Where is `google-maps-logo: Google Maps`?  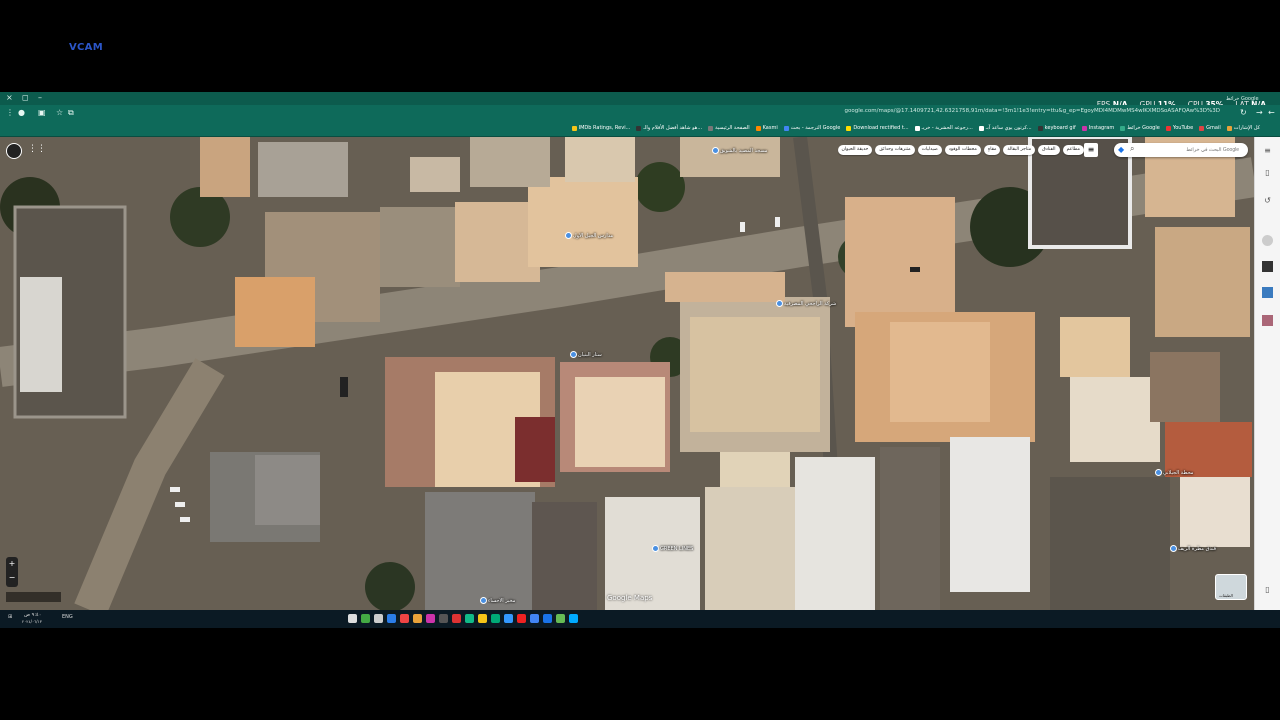 google-maps-logo: Google Maps is located at coordinates (630, 598).